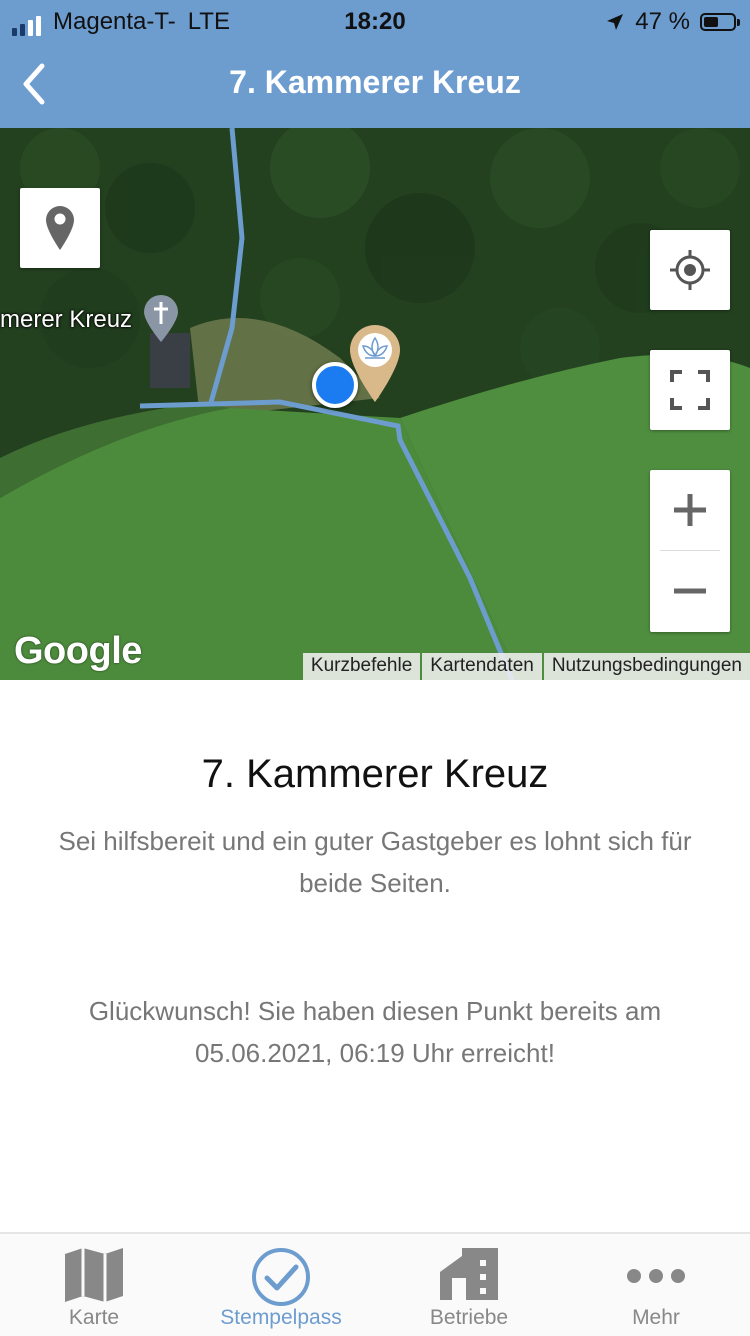 This screenshot has height=1336, width=750. What do you see at coordinates (375, 774) in the screenshot?
I see `station-title: 7. Kammerer Kreuz` at bounding box center [375, 774].